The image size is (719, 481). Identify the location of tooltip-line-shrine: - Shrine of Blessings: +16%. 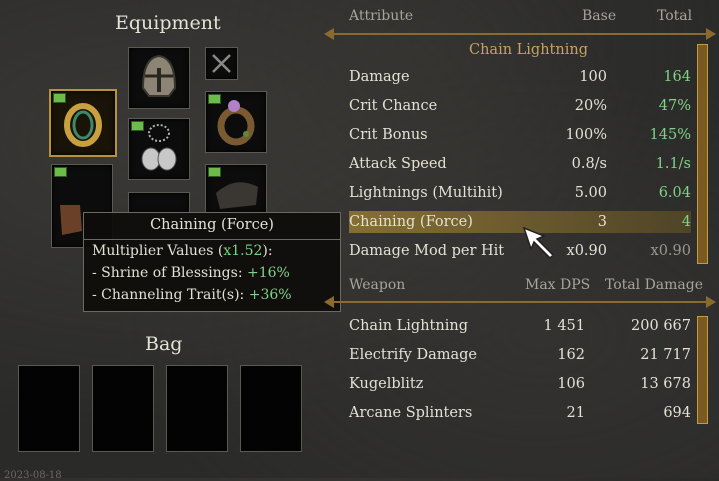
(191, 273).